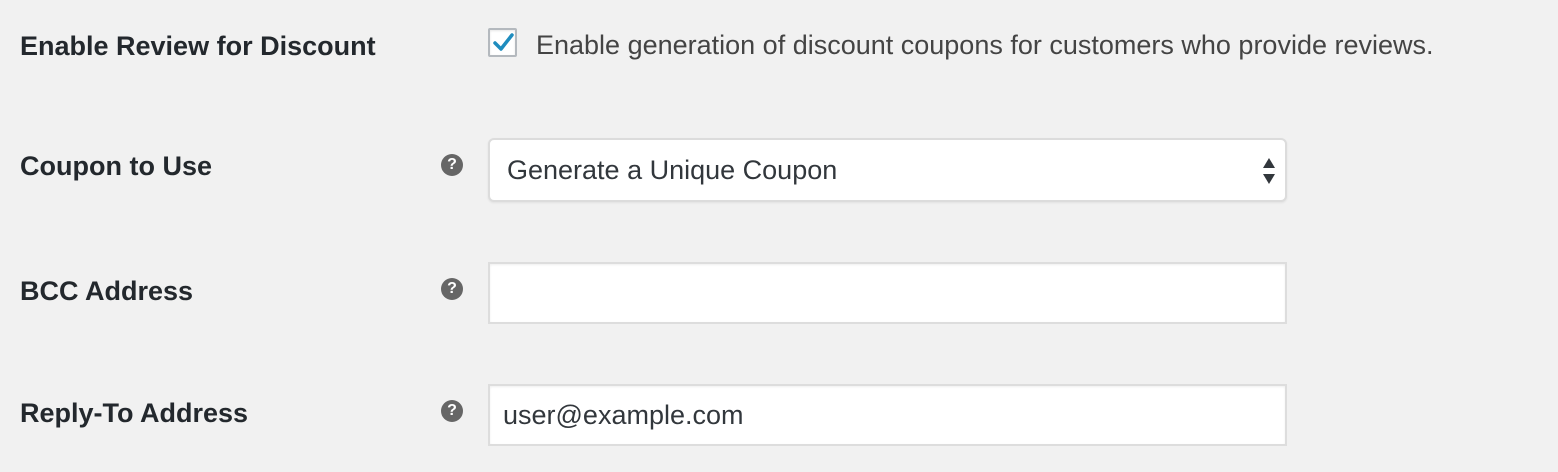 Image resolution: width=1558 pixels, height=472 pixels. I want to click on coupon-to-use-label: Coupon to Use, so click(116, 166).